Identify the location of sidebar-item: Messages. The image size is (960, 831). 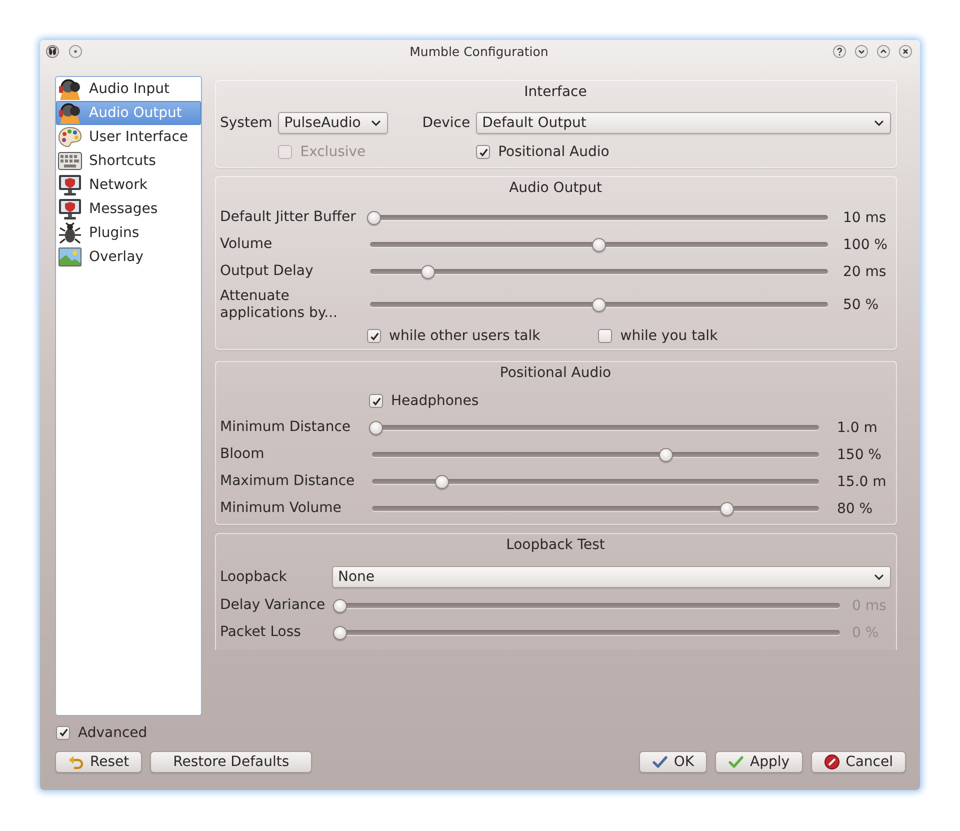
(128, 209).